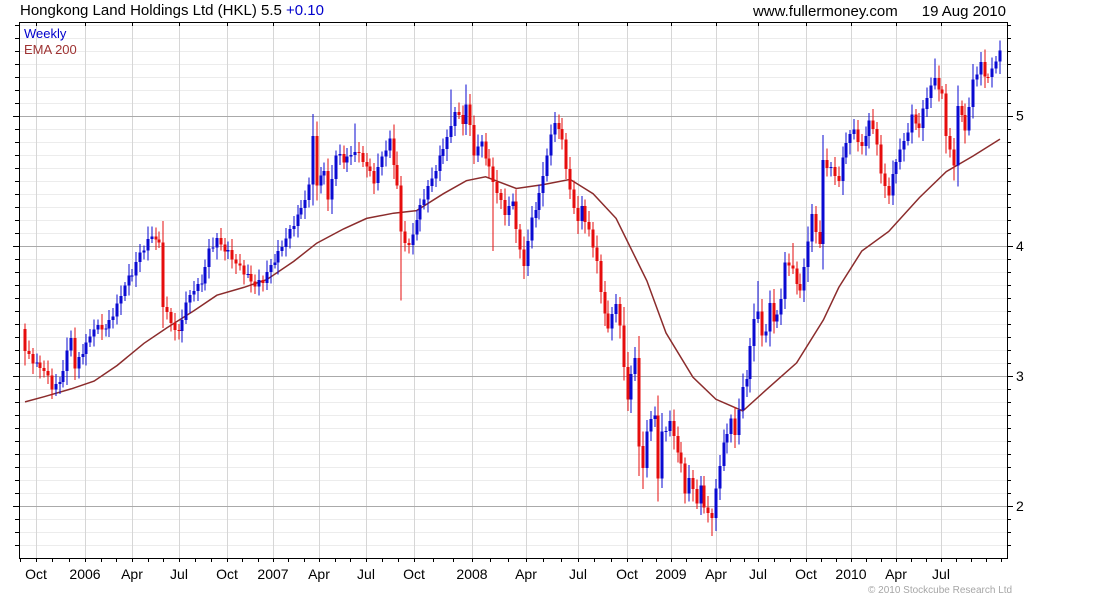 This screenshot has height=600, width=1100. What do you see at coordinates (50, 49) in the screenshot?
I see `legend-ema-200: EMA 200` at bounding box center [50, 49].